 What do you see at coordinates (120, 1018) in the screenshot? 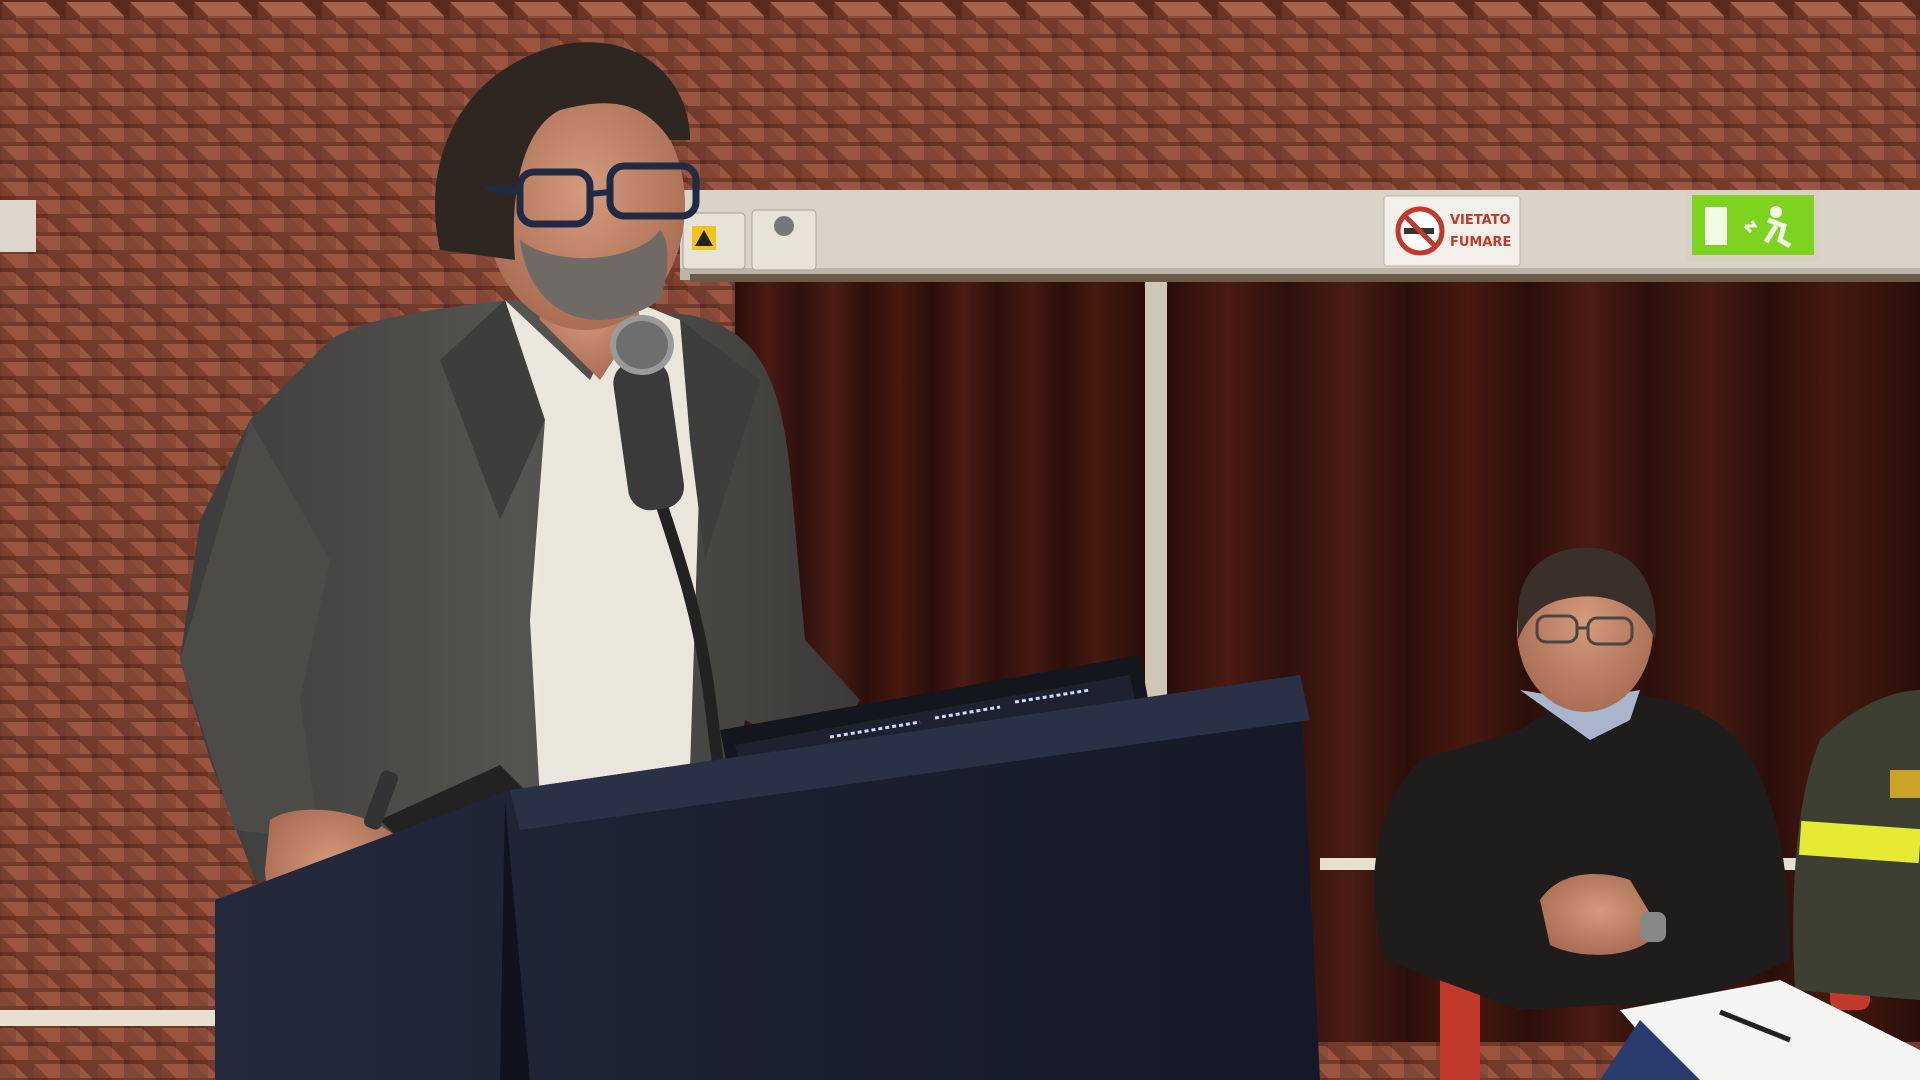
I see `railing` at bounding box center [120, 1018].